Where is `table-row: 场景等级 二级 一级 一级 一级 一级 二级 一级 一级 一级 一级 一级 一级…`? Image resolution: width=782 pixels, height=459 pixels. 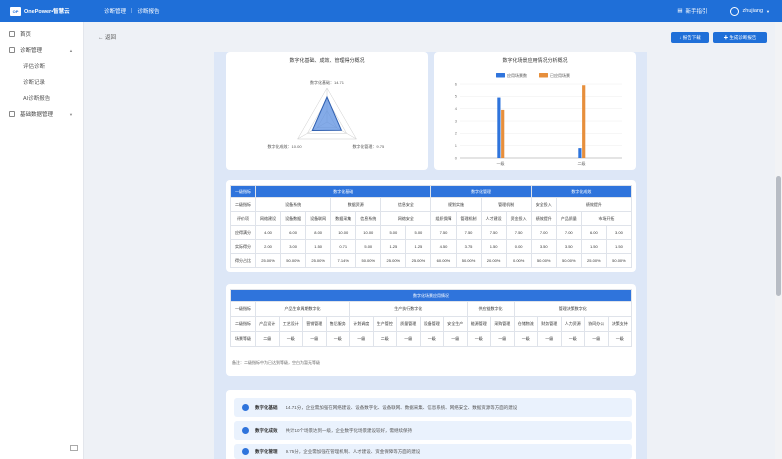
table-row: 场景等级 二级 一级 一级 一级 一级 二级 一级 一级 一级 一级 一级 一级… is located at coordinates (431, 339).